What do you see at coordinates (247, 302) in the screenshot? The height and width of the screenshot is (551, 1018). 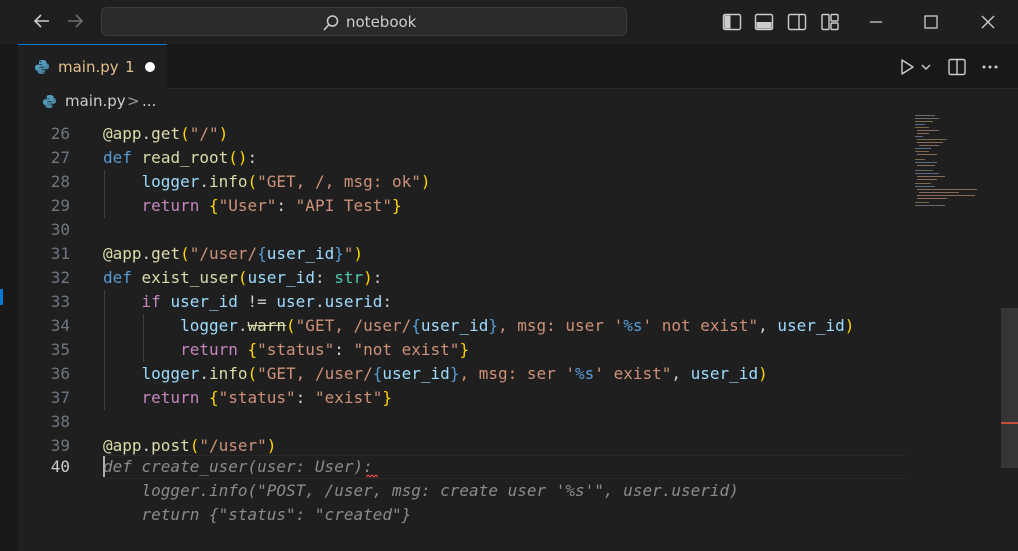 I see `code-line: if user_id != user.userid:` at bounding box center [247, 302].